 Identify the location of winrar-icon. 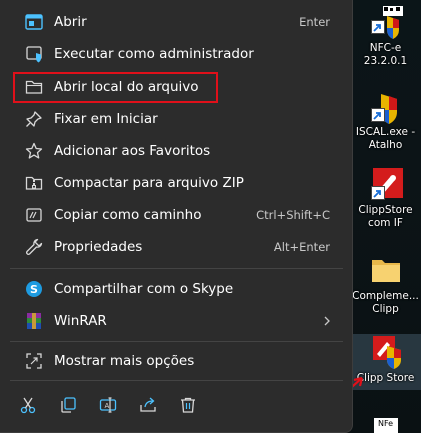
(34, 321).